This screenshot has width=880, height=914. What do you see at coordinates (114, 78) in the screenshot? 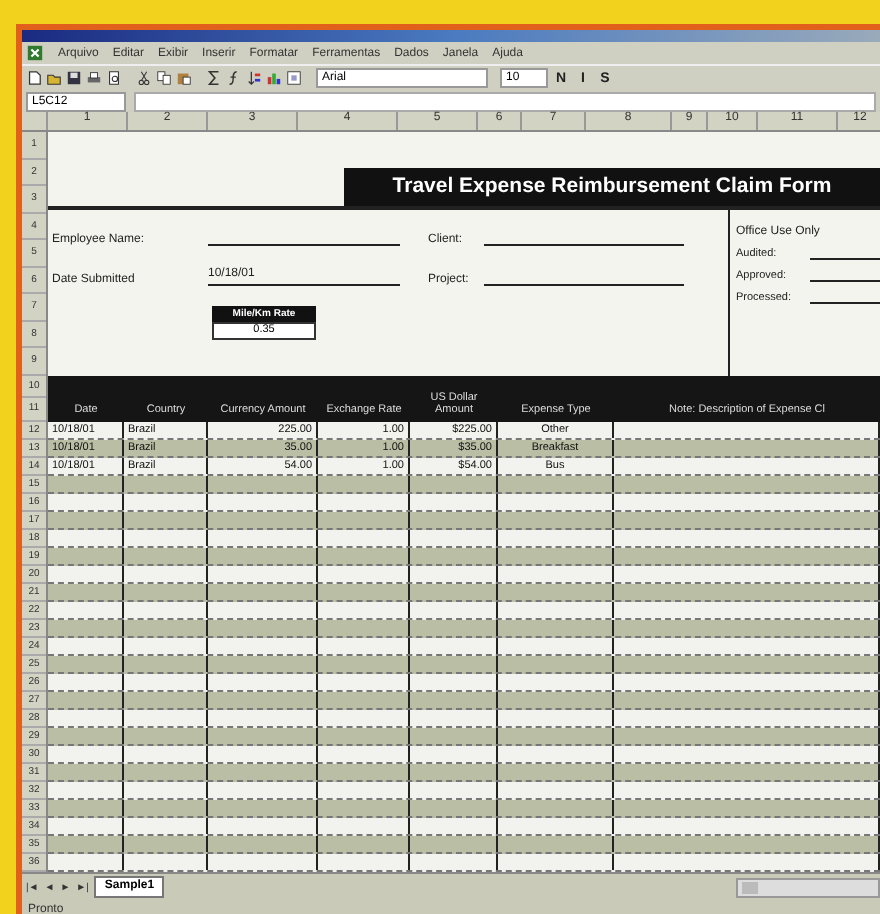
I see `print-preview-icon` at bounding box center [114, 78].